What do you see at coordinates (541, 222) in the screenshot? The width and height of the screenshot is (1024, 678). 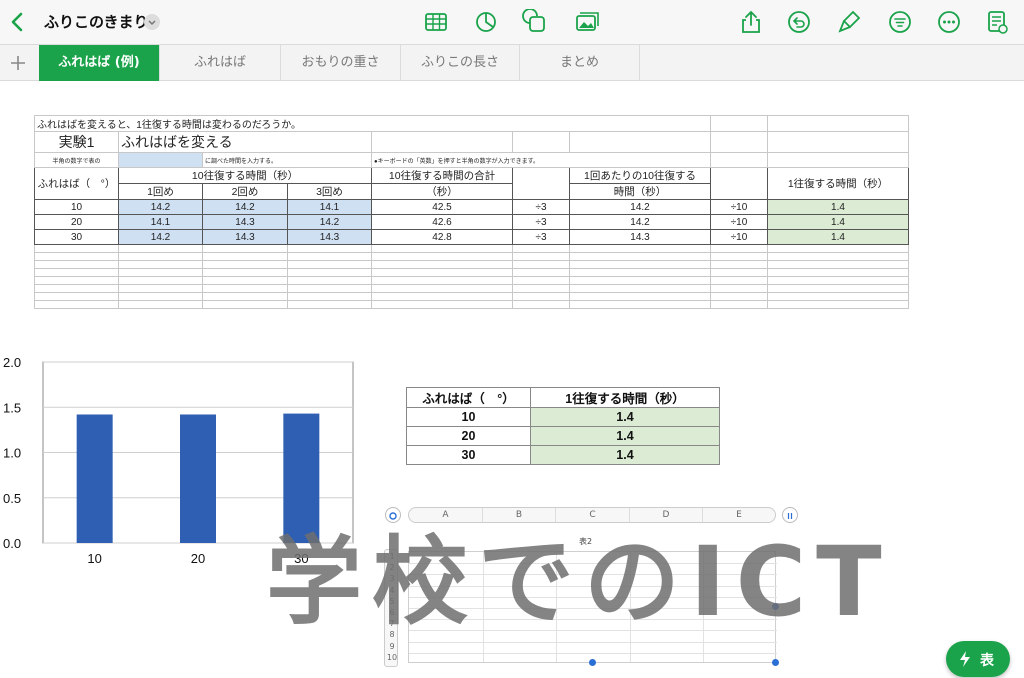 I see `divide-cell: ÷3` at bounding box center [541, 222].